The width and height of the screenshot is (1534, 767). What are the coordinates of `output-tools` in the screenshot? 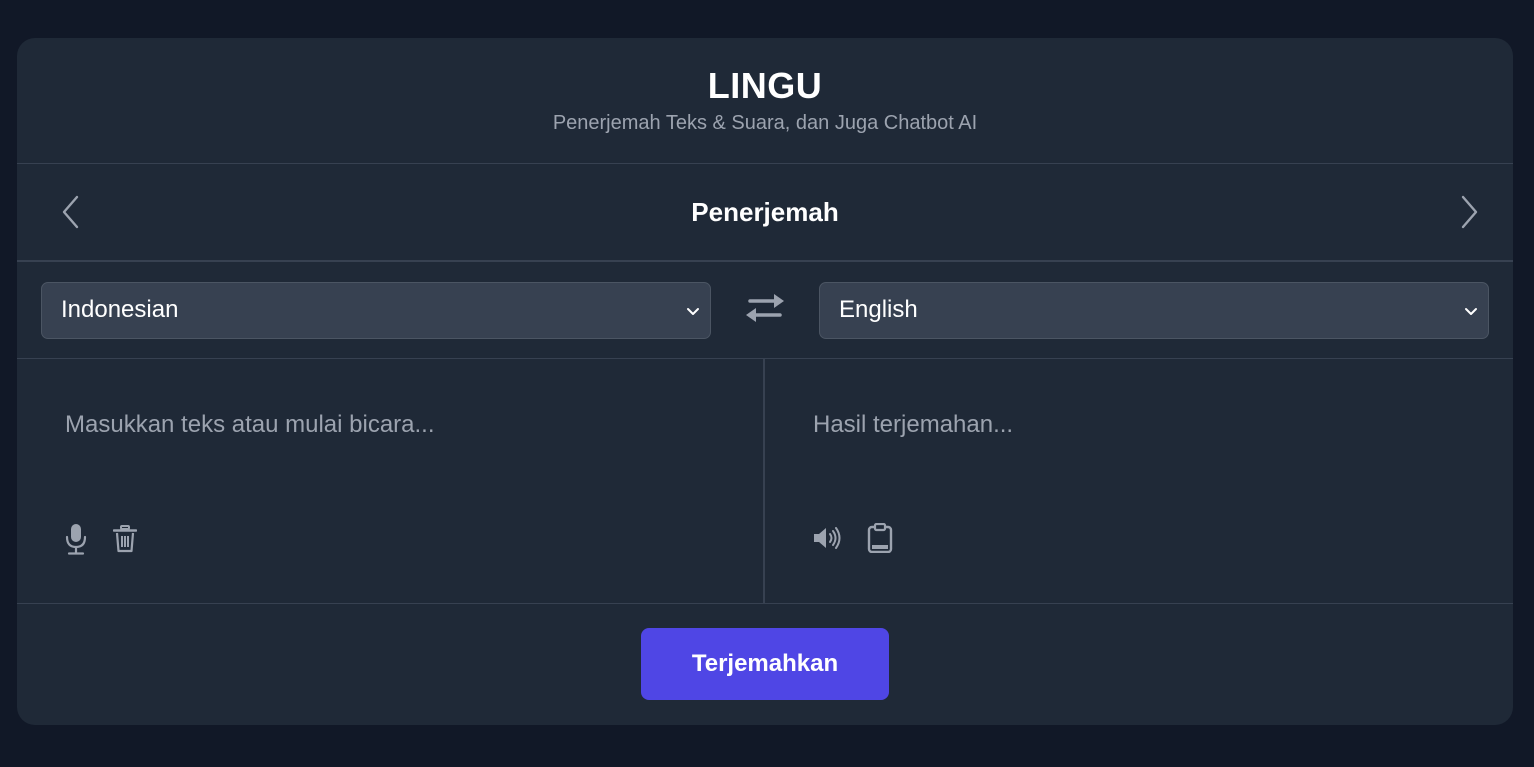 It's located at (853, 538).